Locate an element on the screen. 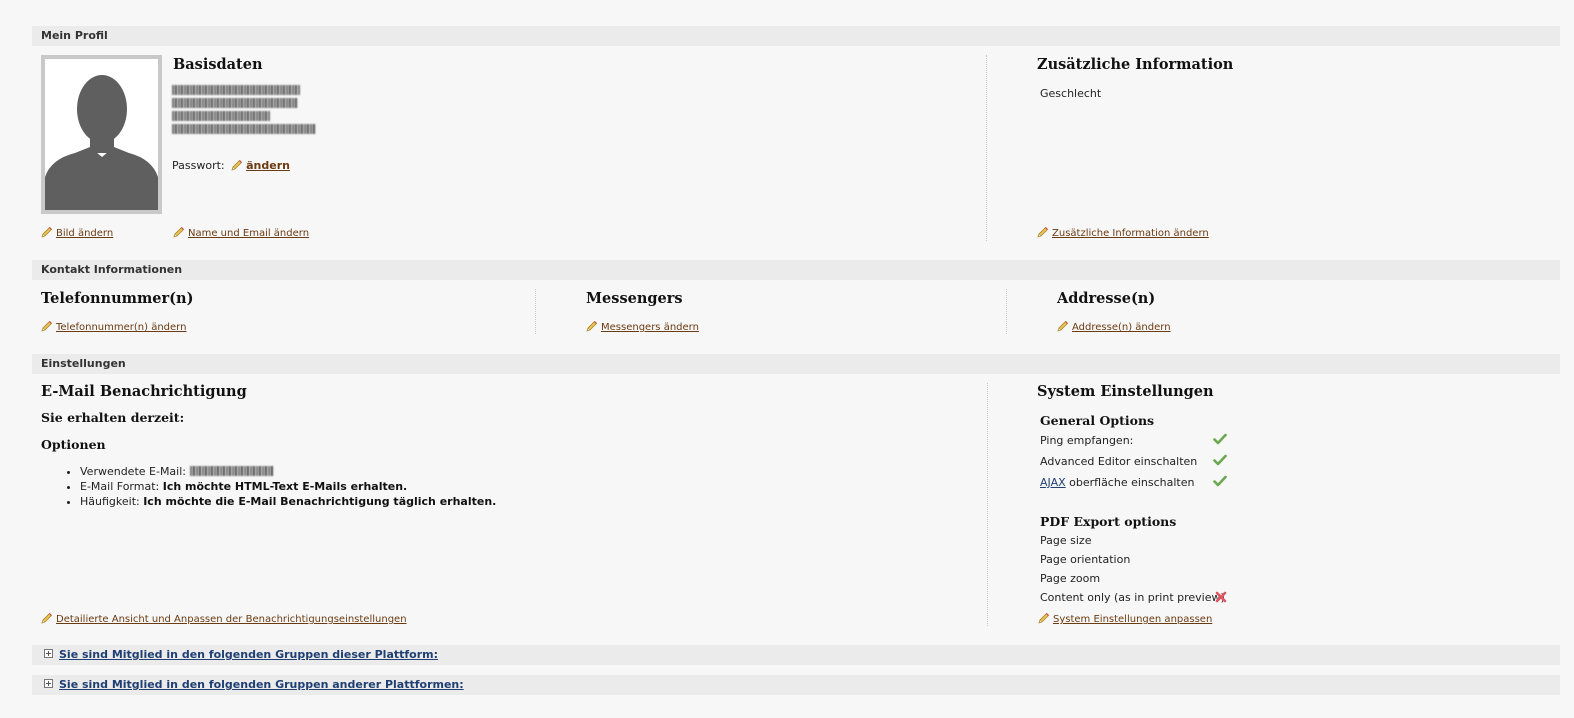 Image resolution: width=1574 pixels, height=718 pixels. ajax-row: AJAX oberfläche einschalten is located at coordinates (1117, 482).